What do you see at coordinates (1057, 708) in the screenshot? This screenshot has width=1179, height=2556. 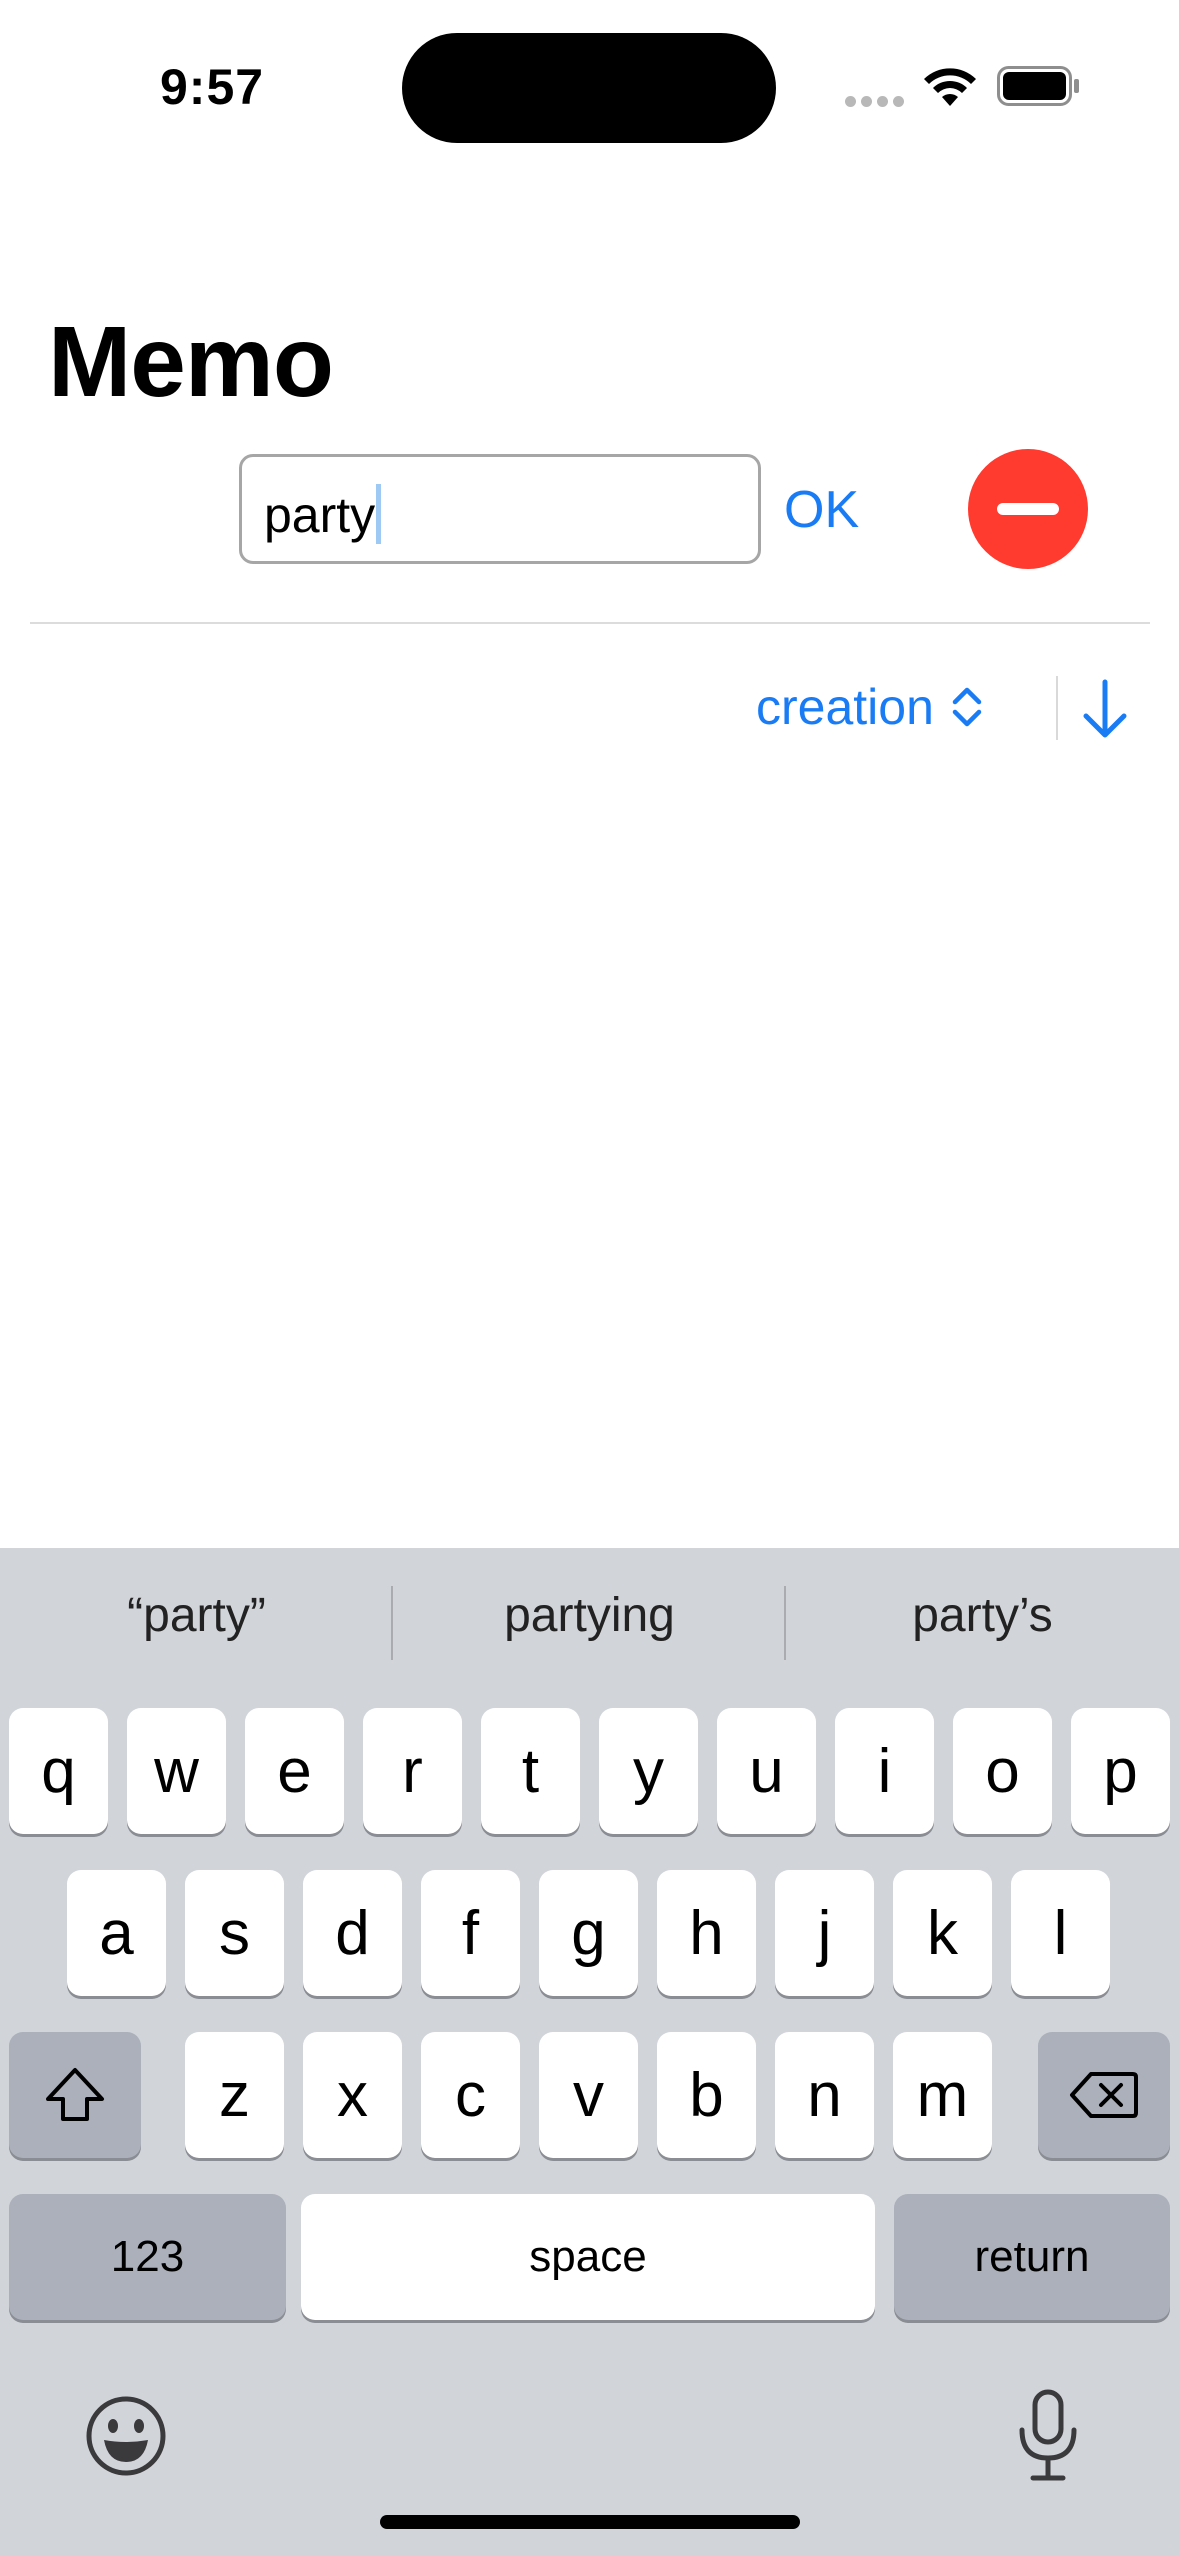 I see `sort-separator` at bounding box center [1057, 708].